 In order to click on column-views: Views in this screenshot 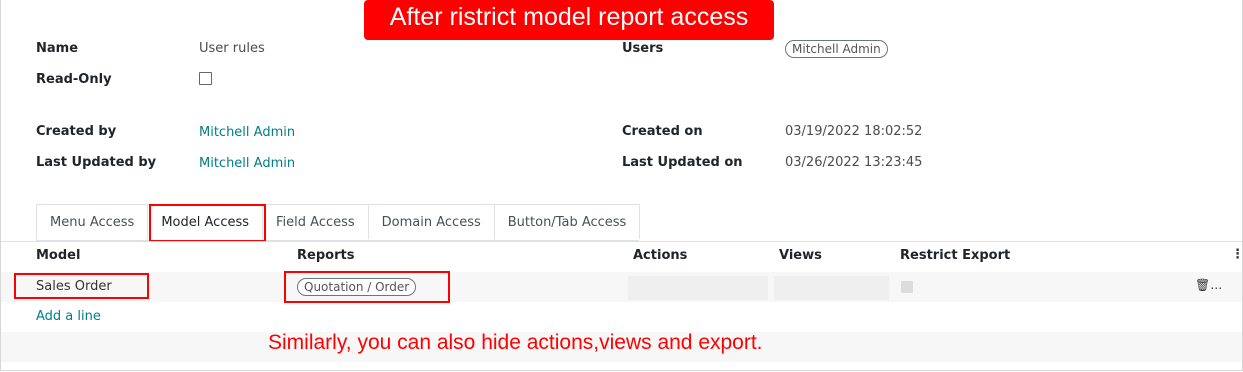, I will do `click(800, 255)`.